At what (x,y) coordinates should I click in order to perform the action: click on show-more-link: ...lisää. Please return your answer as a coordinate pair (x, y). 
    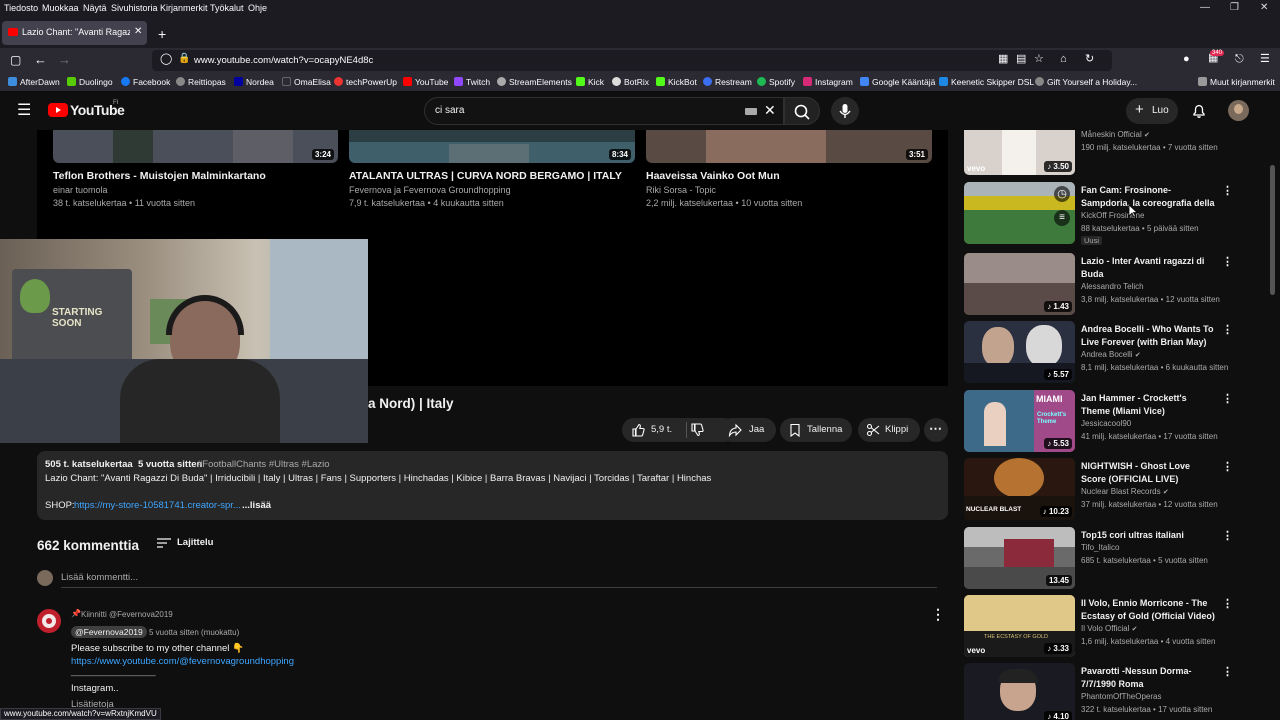
    Looking at the image, I should click on (256, 505).